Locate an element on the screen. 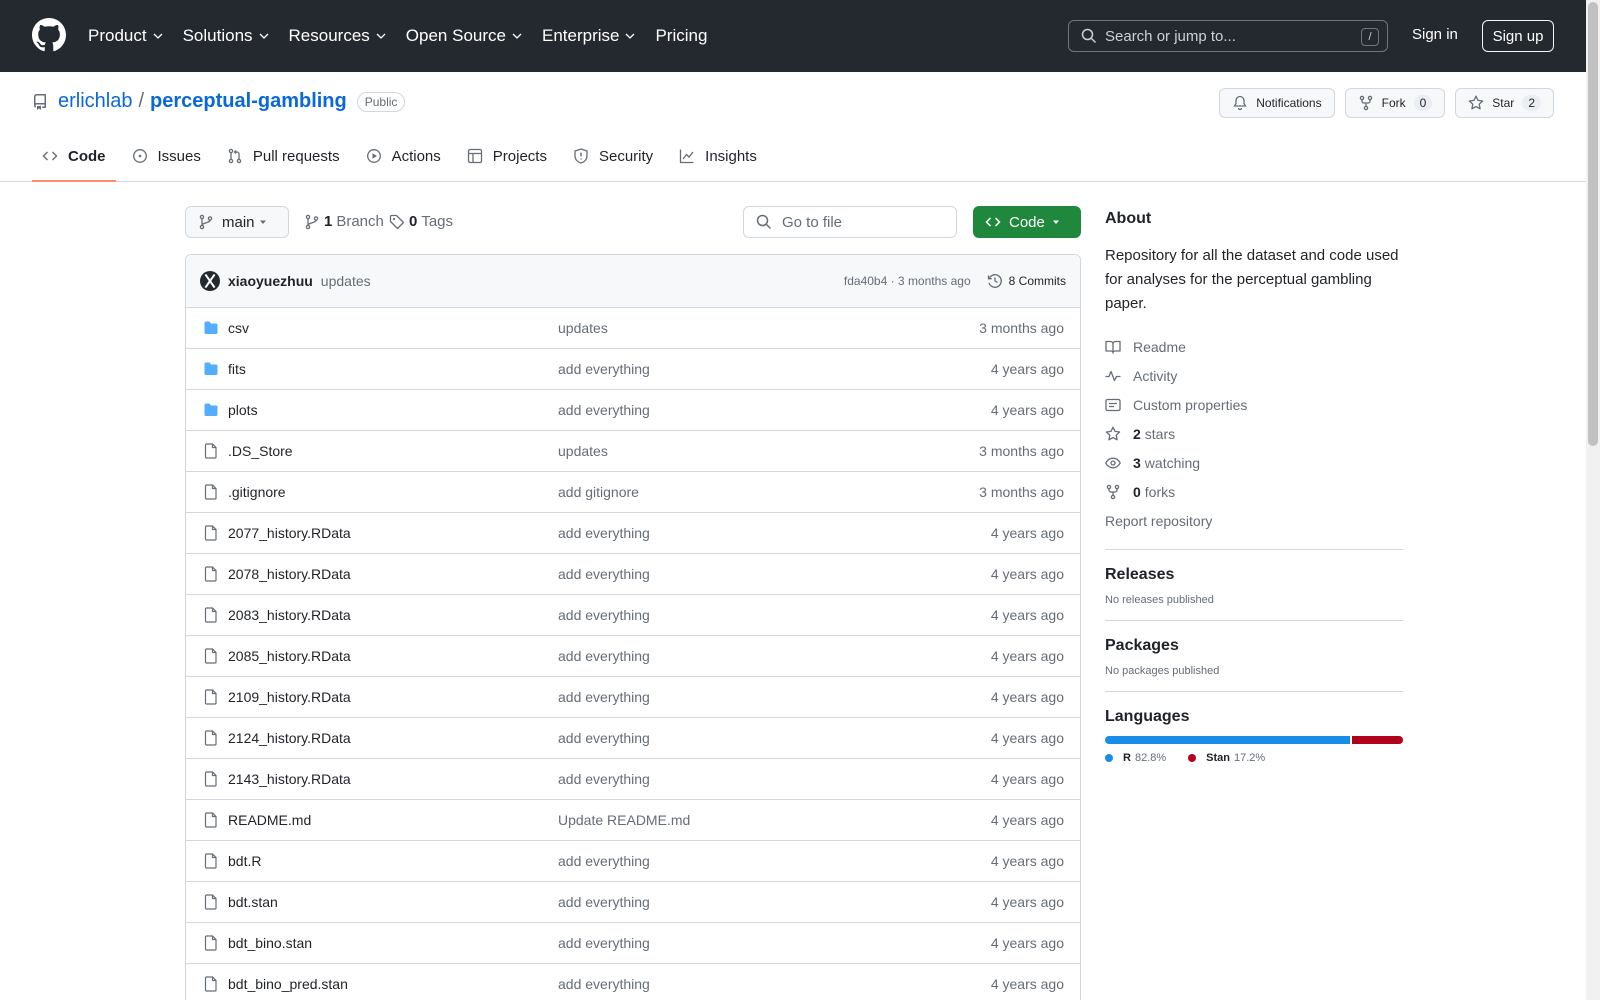 This screenshot has width=1600, height=1000. tab-actions: Actions is located at coordinates (403, 156).